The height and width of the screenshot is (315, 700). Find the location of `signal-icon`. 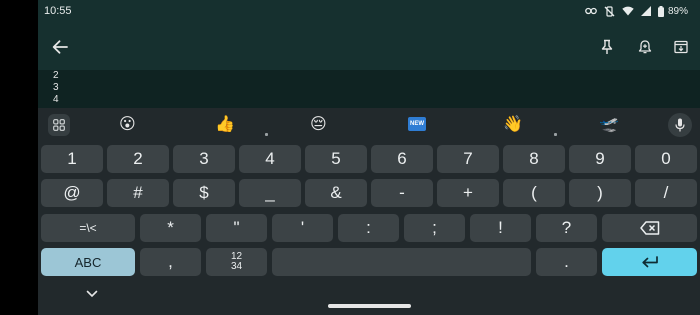

signal-icon is located at coordinates (645, 11).